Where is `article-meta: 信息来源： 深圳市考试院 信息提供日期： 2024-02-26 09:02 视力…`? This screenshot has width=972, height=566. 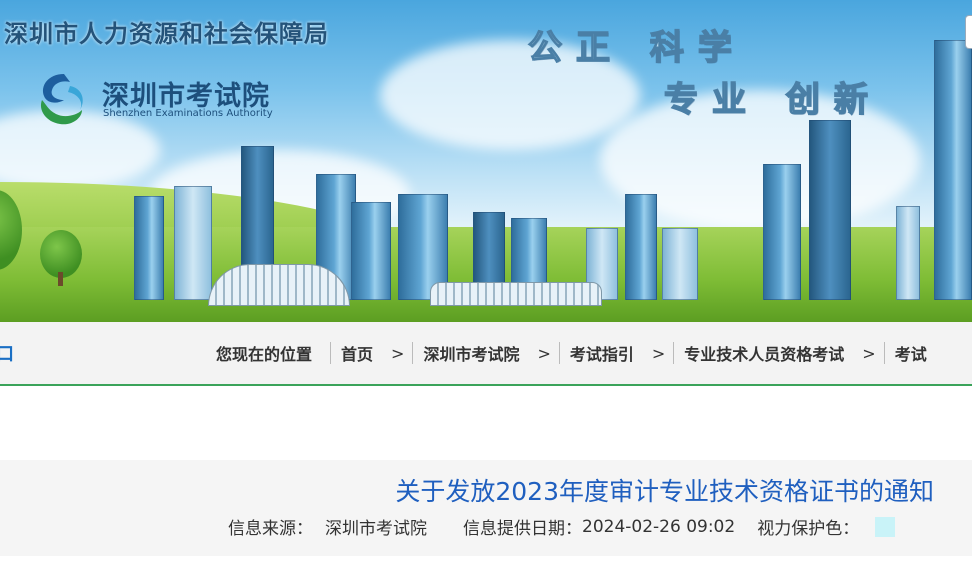 article-meta: 信息来源： 深圳市考试院 信息提供日期： 2024-02-26 09:02 视力… is located at coordinates (562, 526).